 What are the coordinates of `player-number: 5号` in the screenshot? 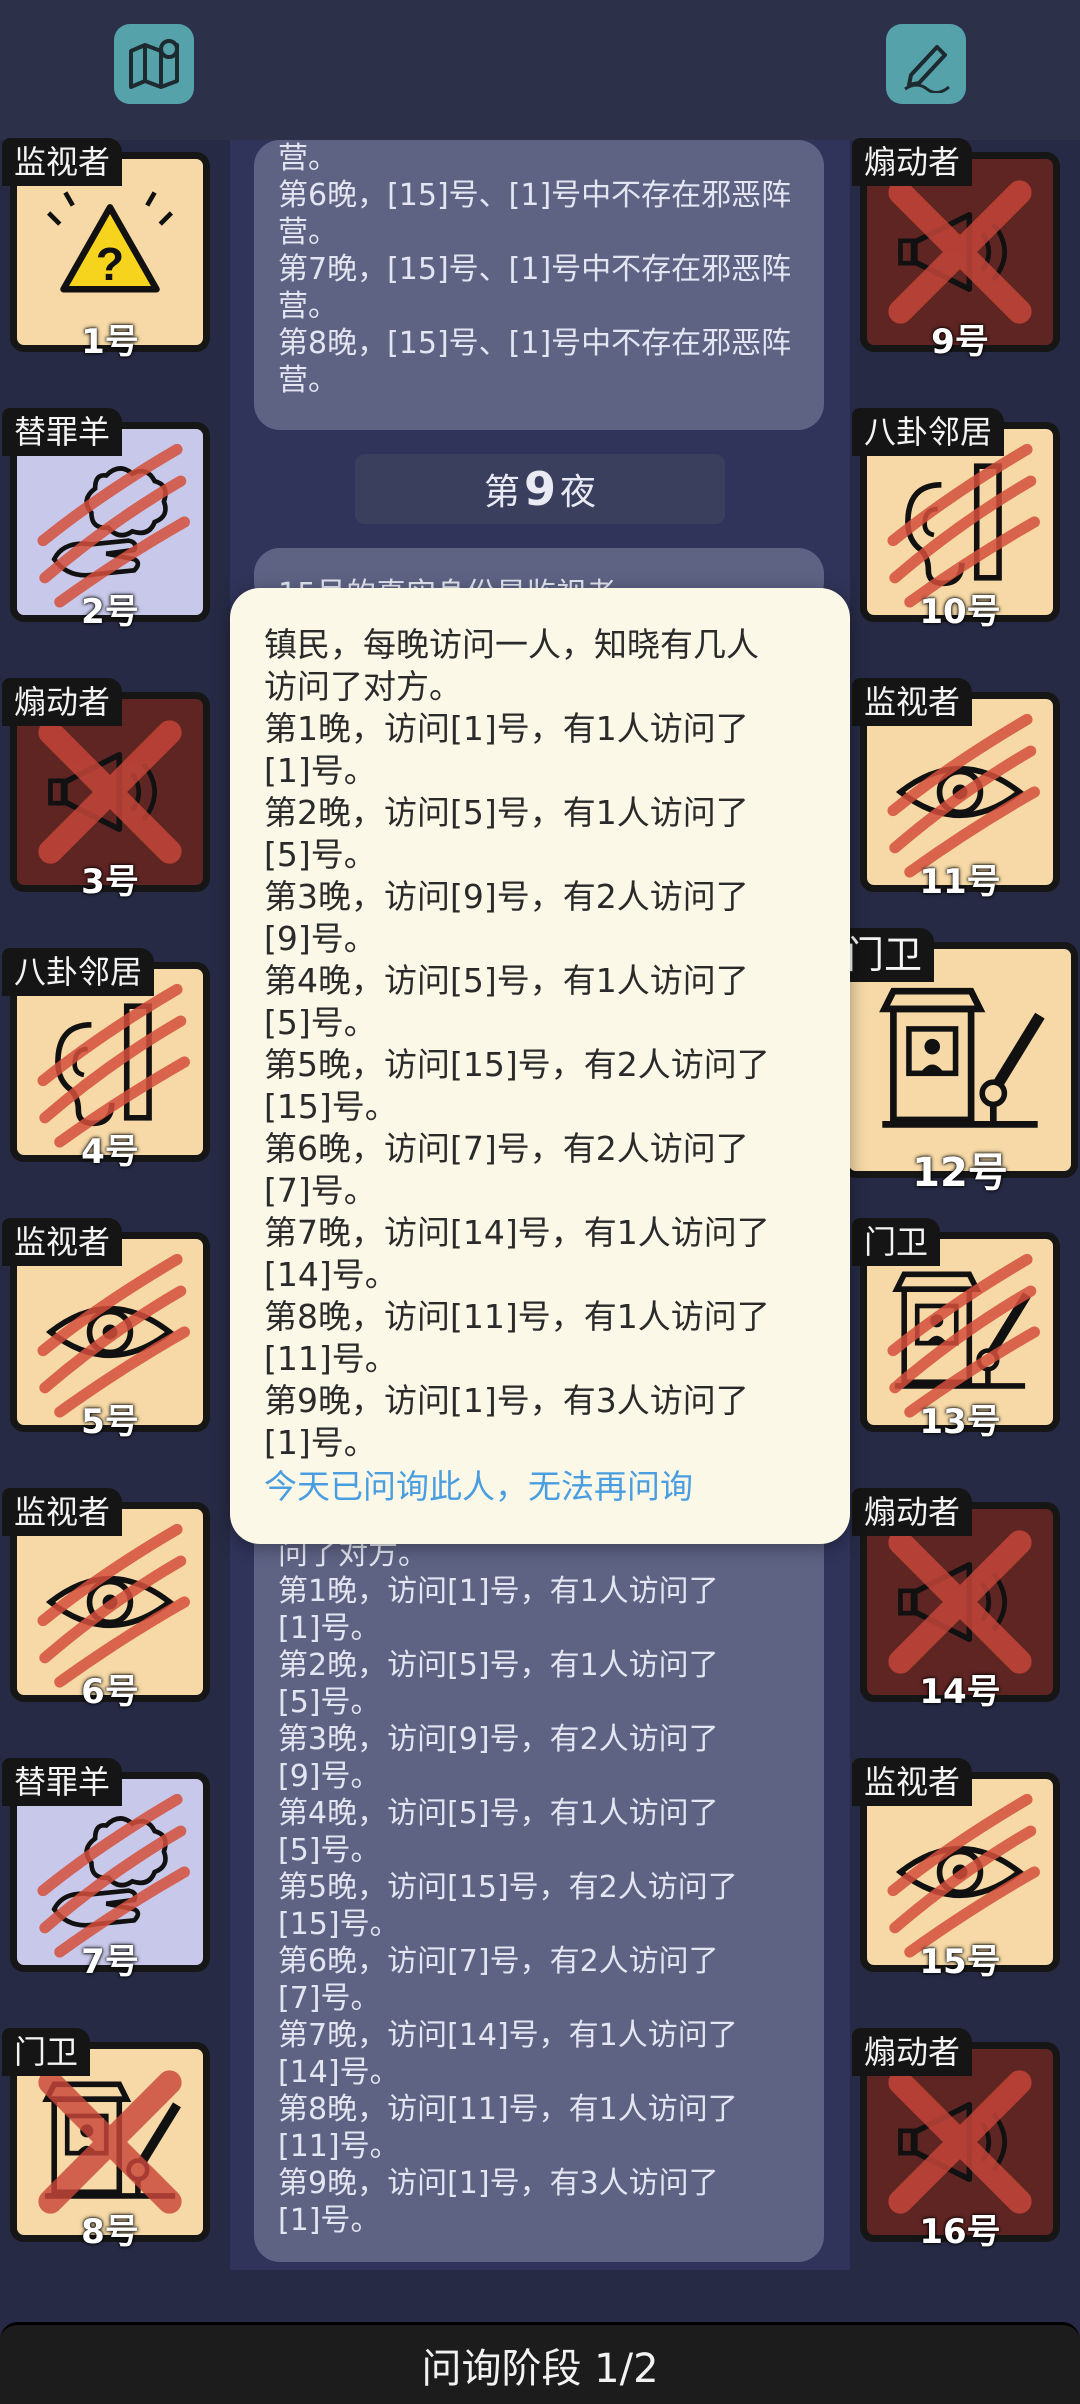 It's located at (110, 1422).